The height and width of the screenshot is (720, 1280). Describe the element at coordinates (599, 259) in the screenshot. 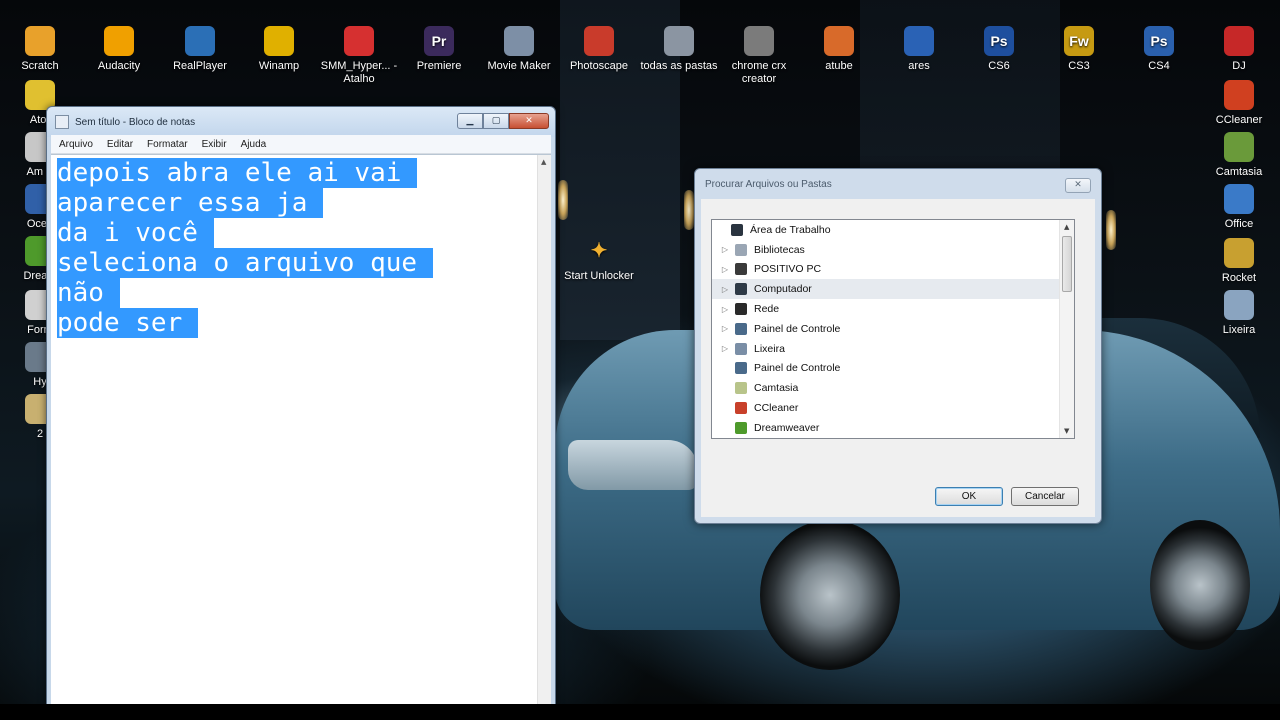

I see `desktop-icon-start-unlocker: ✦ Start Unlocker` at that location.